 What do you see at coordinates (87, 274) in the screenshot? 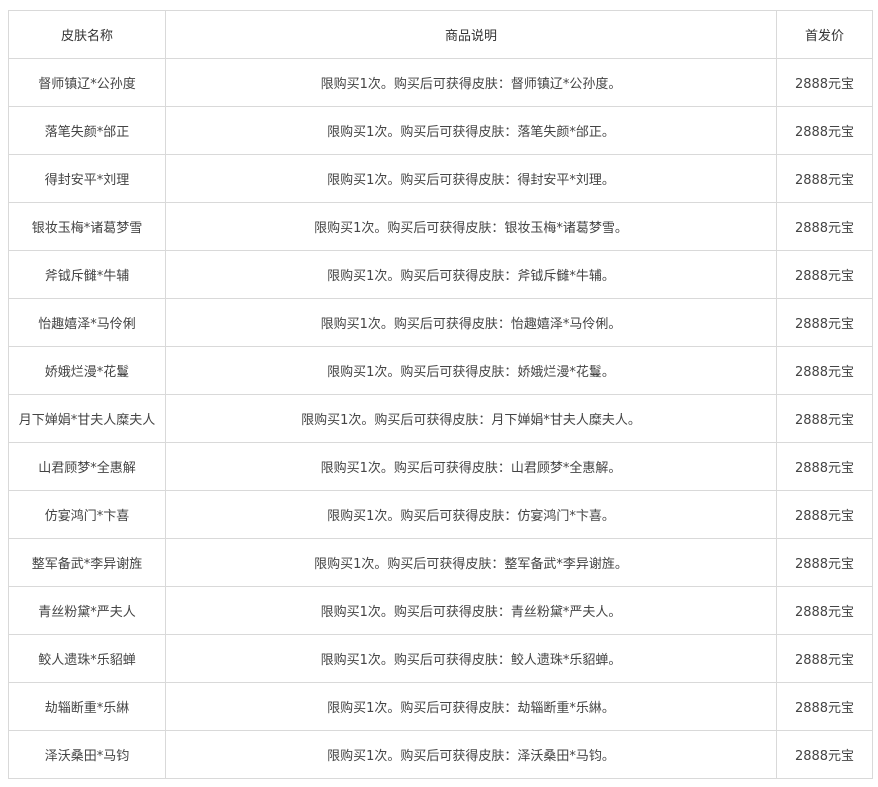
I see `skin-name-cell: 斧钺斥雠*牛辅` at bounding box center [87, 274].